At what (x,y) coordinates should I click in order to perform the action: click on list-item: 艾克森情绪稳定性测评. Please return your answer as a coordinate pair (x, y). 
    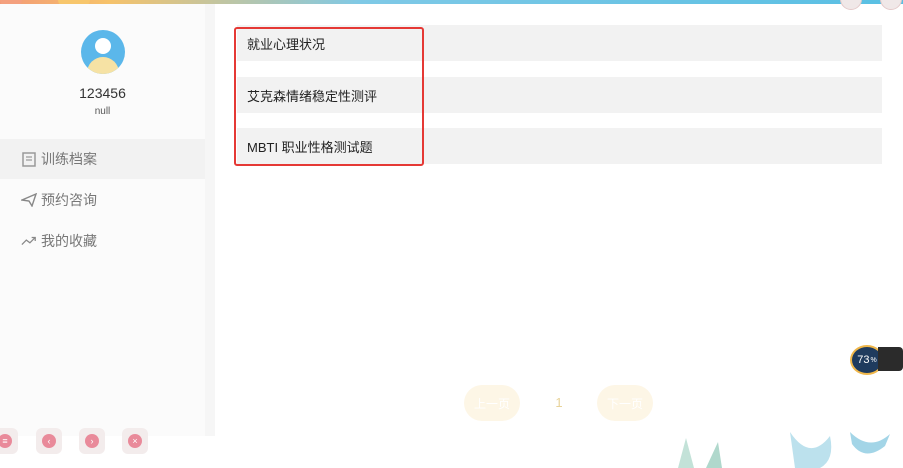
    Looking at the image, I should click on (559, 95).